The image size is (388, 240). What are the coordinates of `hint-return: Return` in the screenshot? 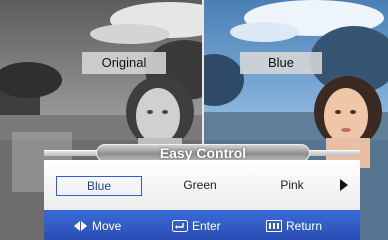 It's located at (294, 226).